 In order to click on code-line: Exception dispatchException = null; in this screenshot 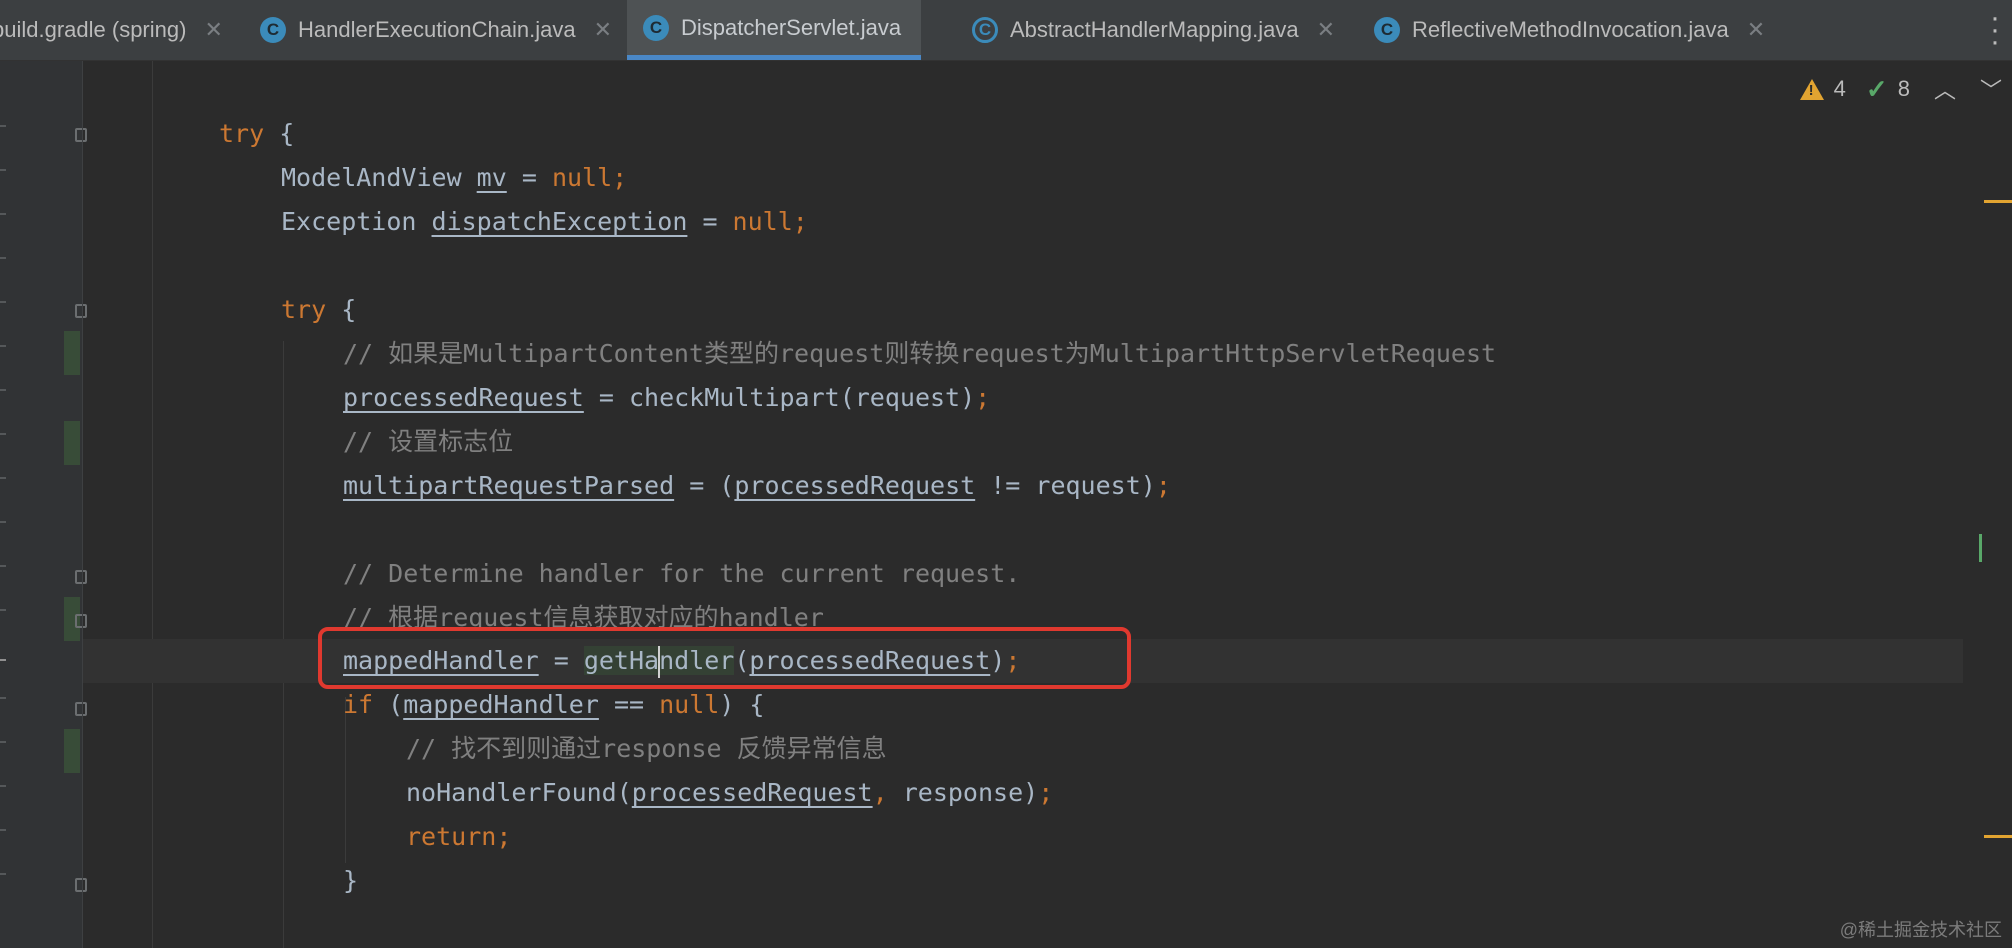, I will do `click(544, 222)`.